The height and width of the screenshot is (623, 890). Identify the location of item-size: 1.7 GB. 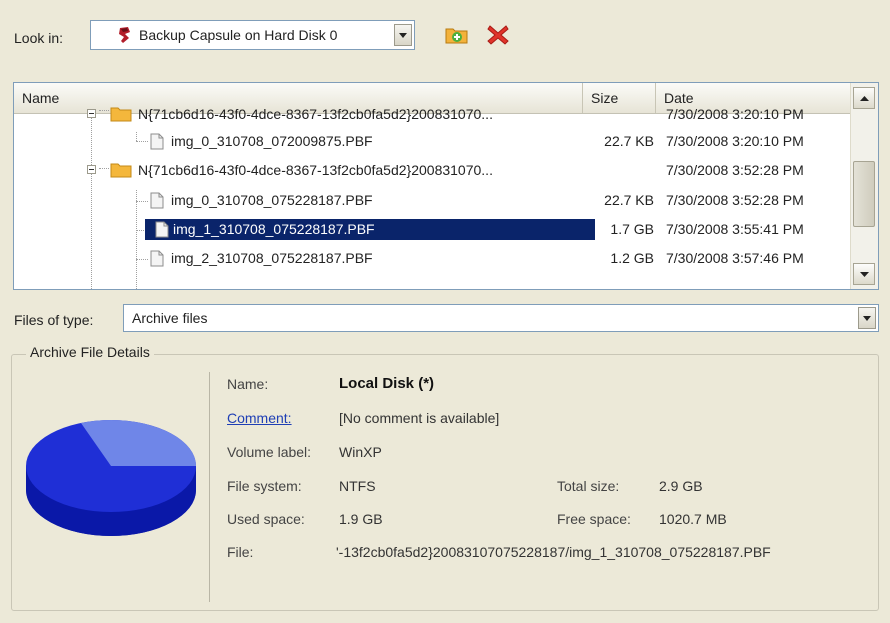
(632, 229).